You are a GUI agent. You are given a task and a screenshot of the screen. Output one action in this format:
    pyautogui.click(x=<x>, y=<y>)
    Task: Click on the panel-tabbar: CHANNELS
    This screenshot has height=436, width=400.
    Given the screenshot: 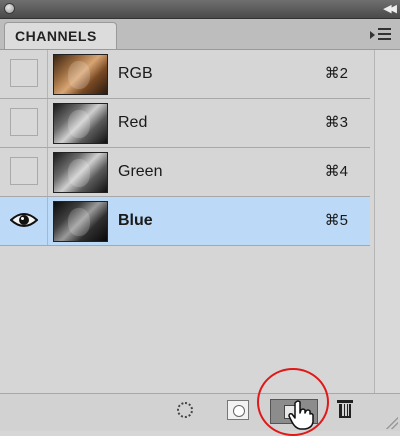 What is the action you would take?
    pyautogui.click(x=200, y=34)
    